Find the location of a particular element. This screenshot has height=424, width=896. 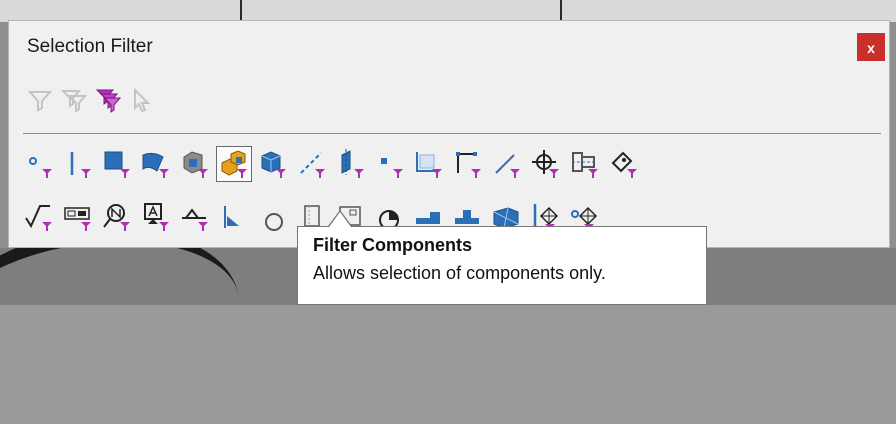

notes-icon is located at coordinates (116, 217).